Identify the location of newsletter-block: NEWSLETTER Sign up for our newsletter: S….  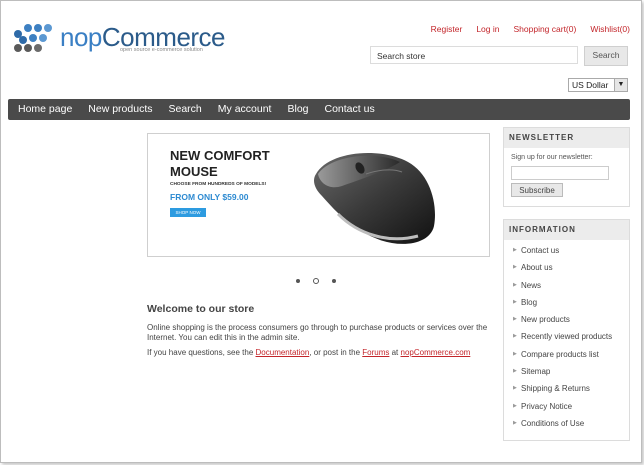
(566, 167).